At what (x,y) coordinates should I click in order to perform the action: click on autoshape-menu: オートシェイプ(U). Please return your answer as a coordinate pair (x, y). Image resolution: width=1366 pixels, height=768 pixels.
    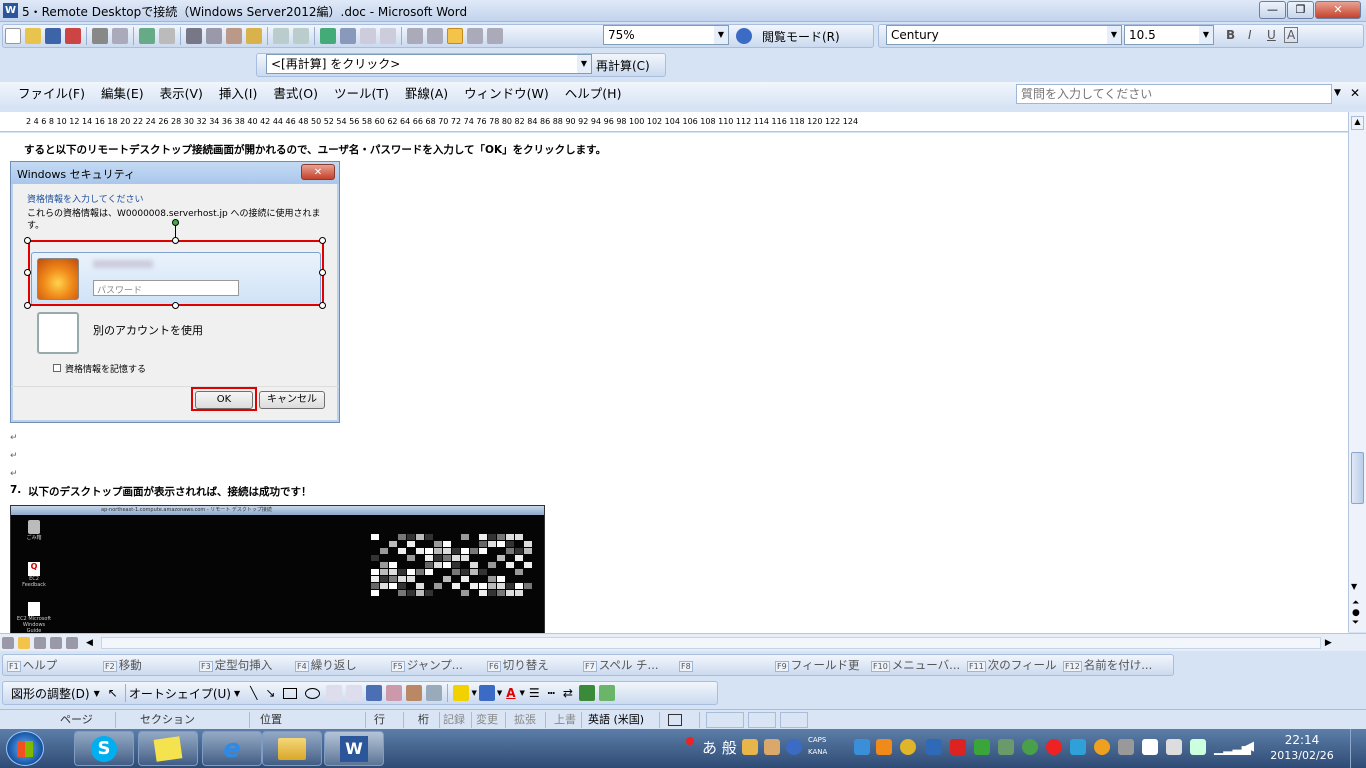
    Looking at the image, I should click on (180, 693).